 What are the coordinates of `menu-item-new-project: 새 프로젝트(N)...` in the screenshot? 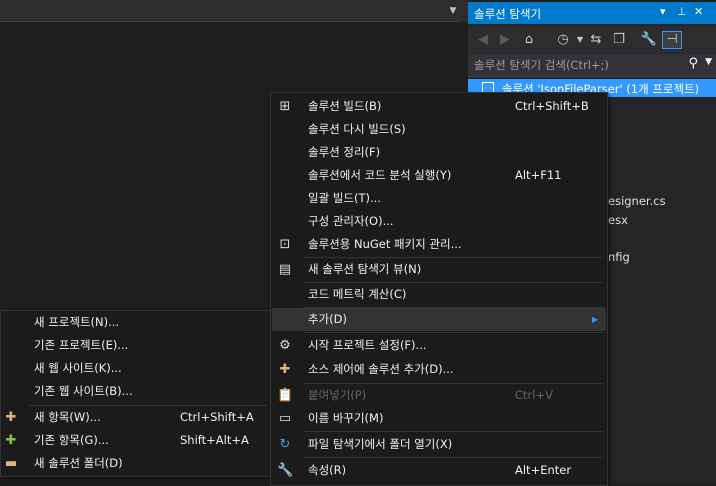 It's located at (136, 322).